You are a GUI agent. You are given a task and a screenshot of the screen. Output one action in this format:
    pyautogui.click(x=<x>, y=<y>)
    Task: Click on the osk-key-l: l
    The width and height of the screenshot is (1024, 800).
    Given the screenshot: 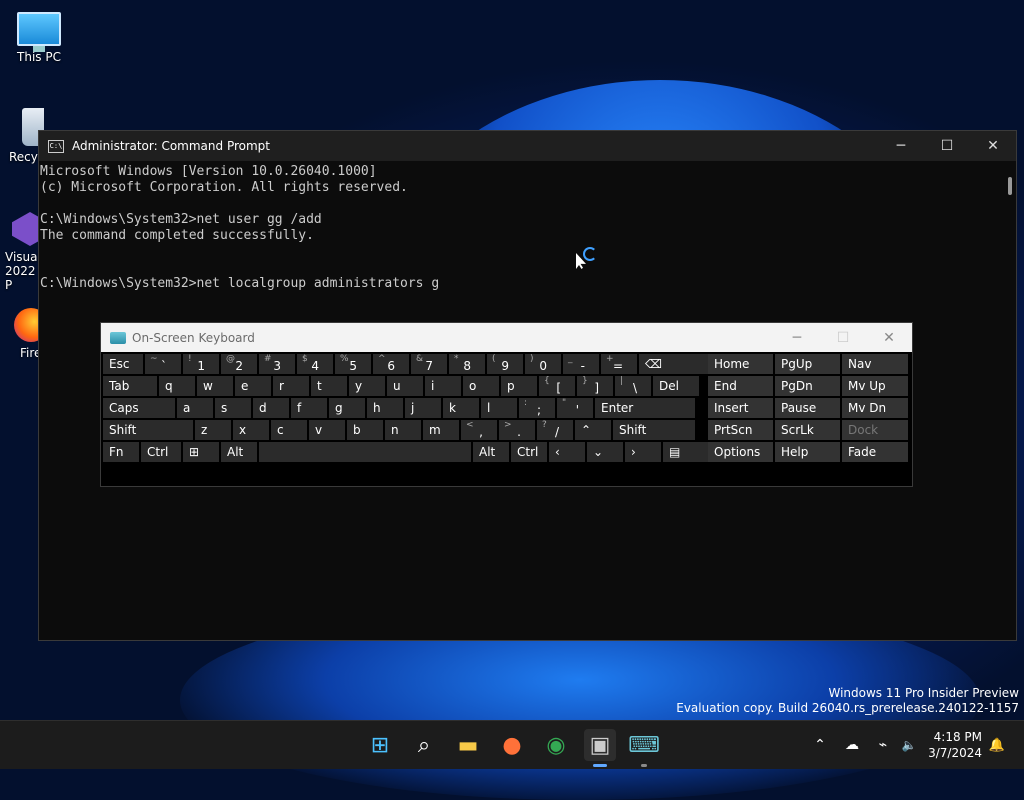 What is the action you would take?
    pyautogui.click(x=499, y=408)
    